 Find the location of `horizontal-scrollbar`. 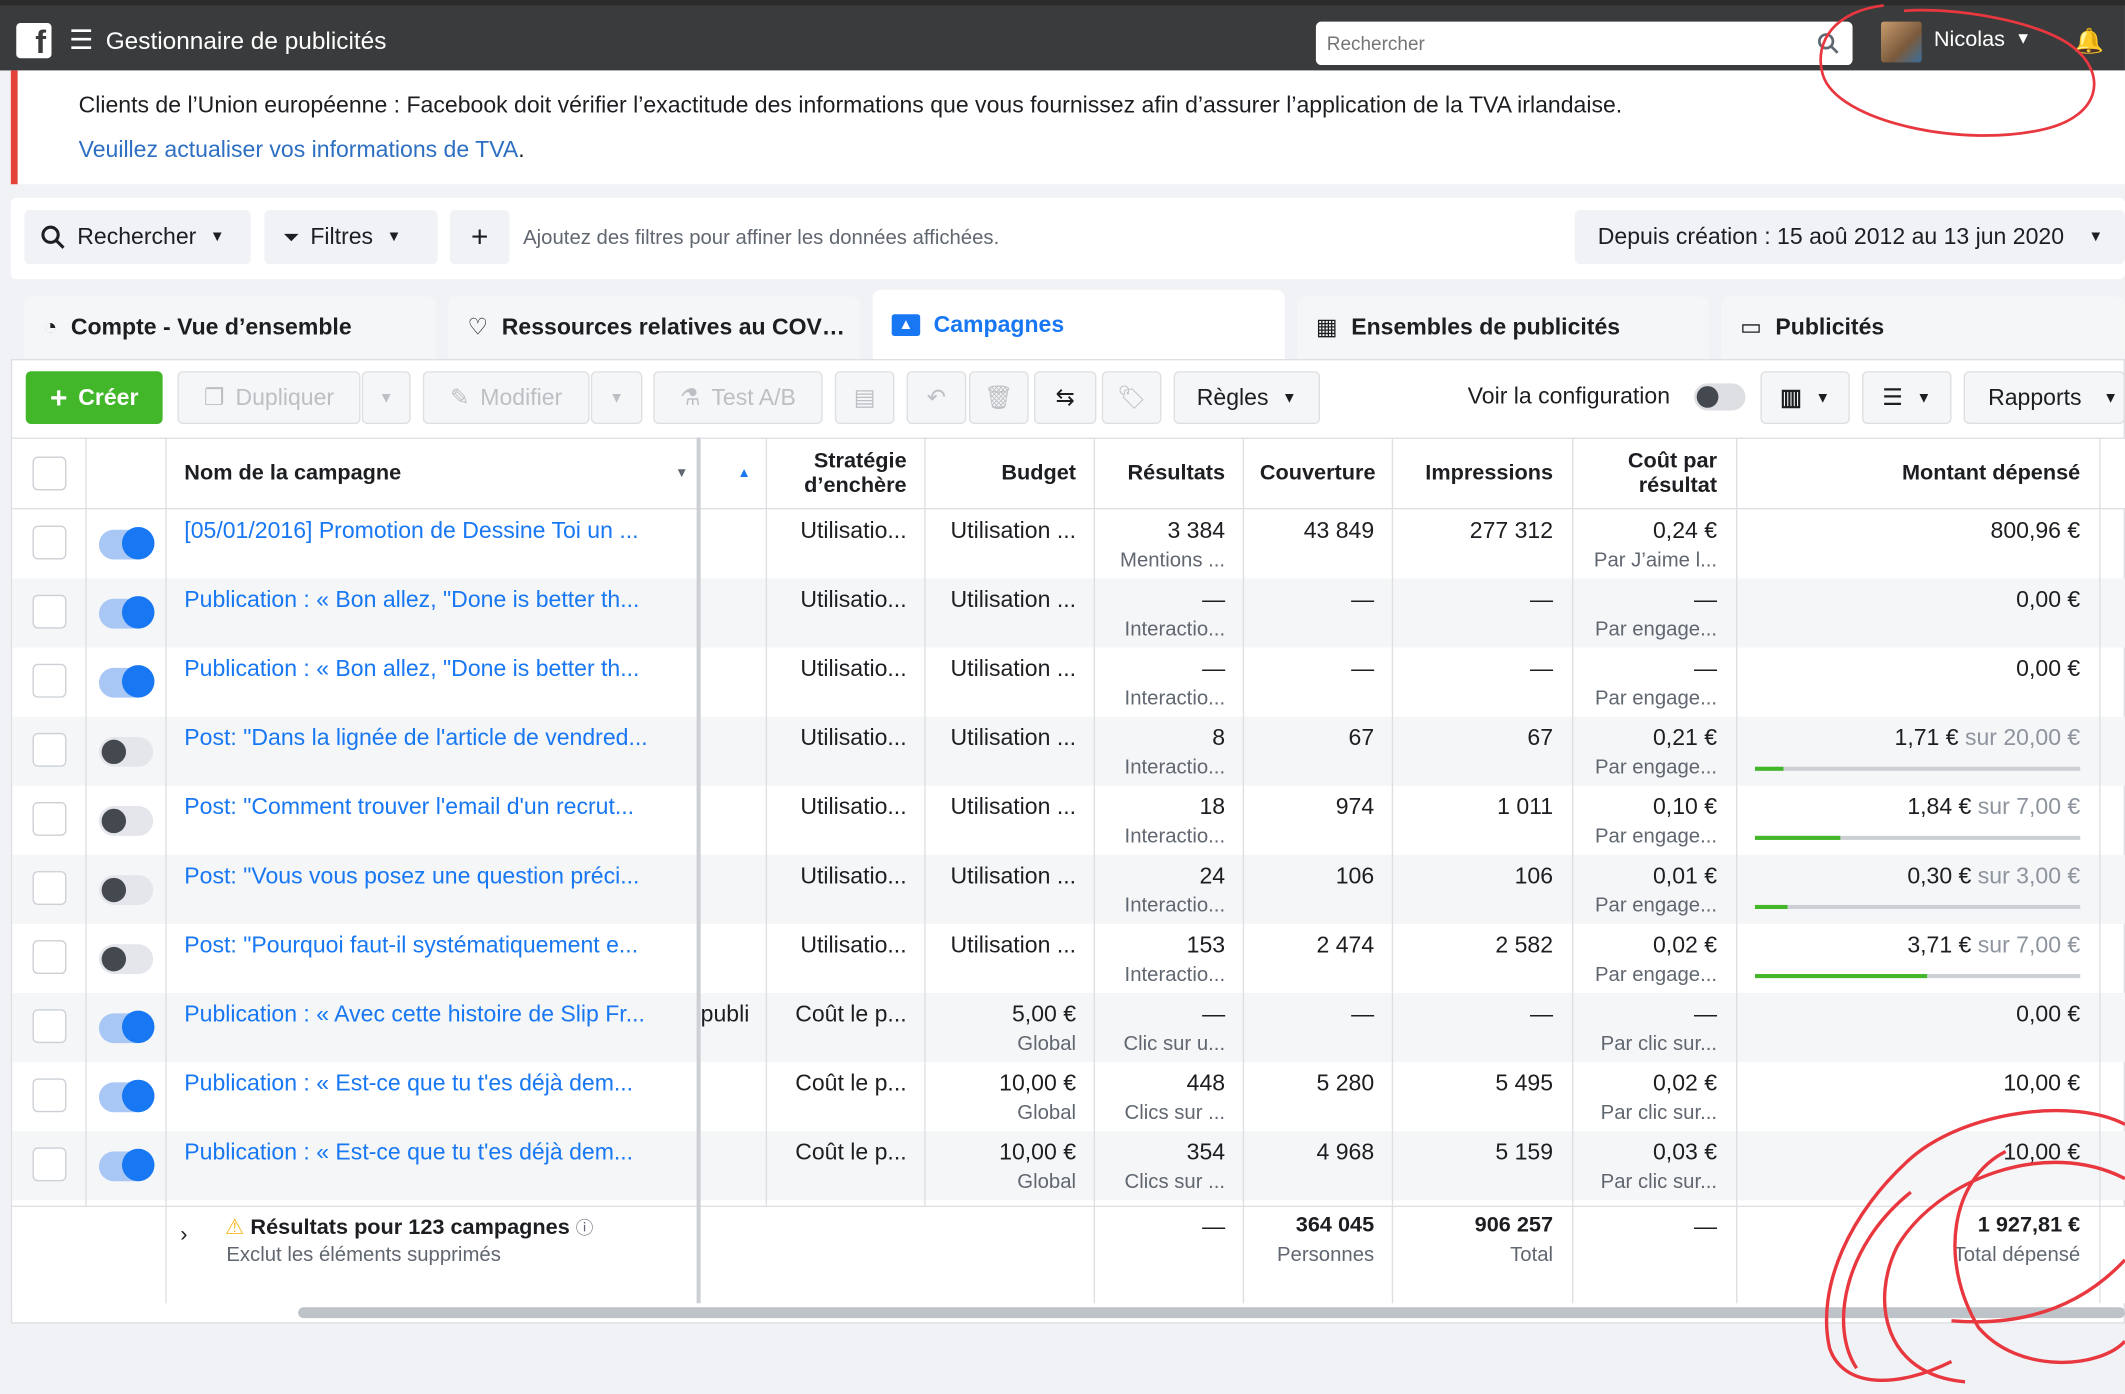

horizontal-scrollbar is located at coordinates (1211, 1313).